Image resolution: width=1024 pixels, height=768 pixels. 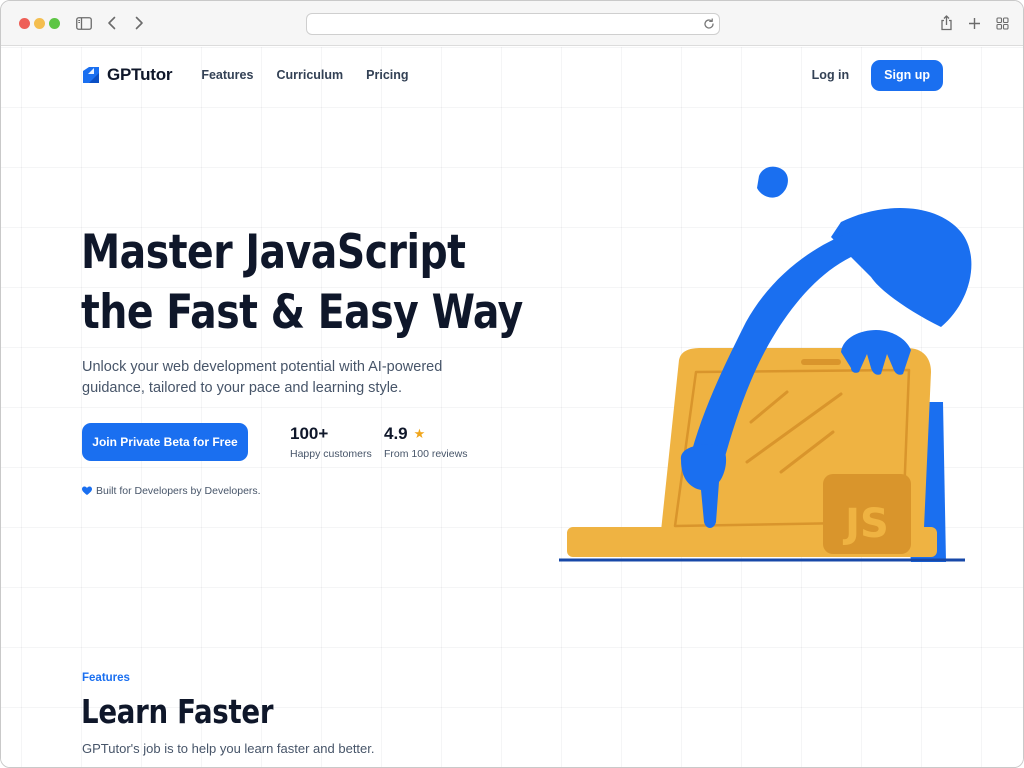 What do you see at coordinates (165, 442) in the screenshot?
I see `join-beta-button: Join Private Beta for Free` at bounding box center [165, 442].